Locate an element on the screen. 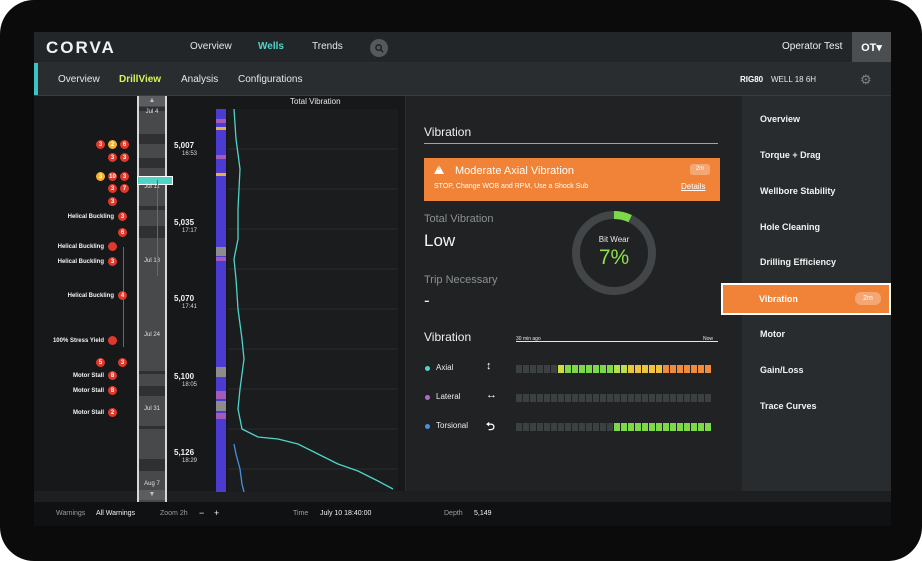  user-menu-button: OT▾ is located at coordinates (871, 47).